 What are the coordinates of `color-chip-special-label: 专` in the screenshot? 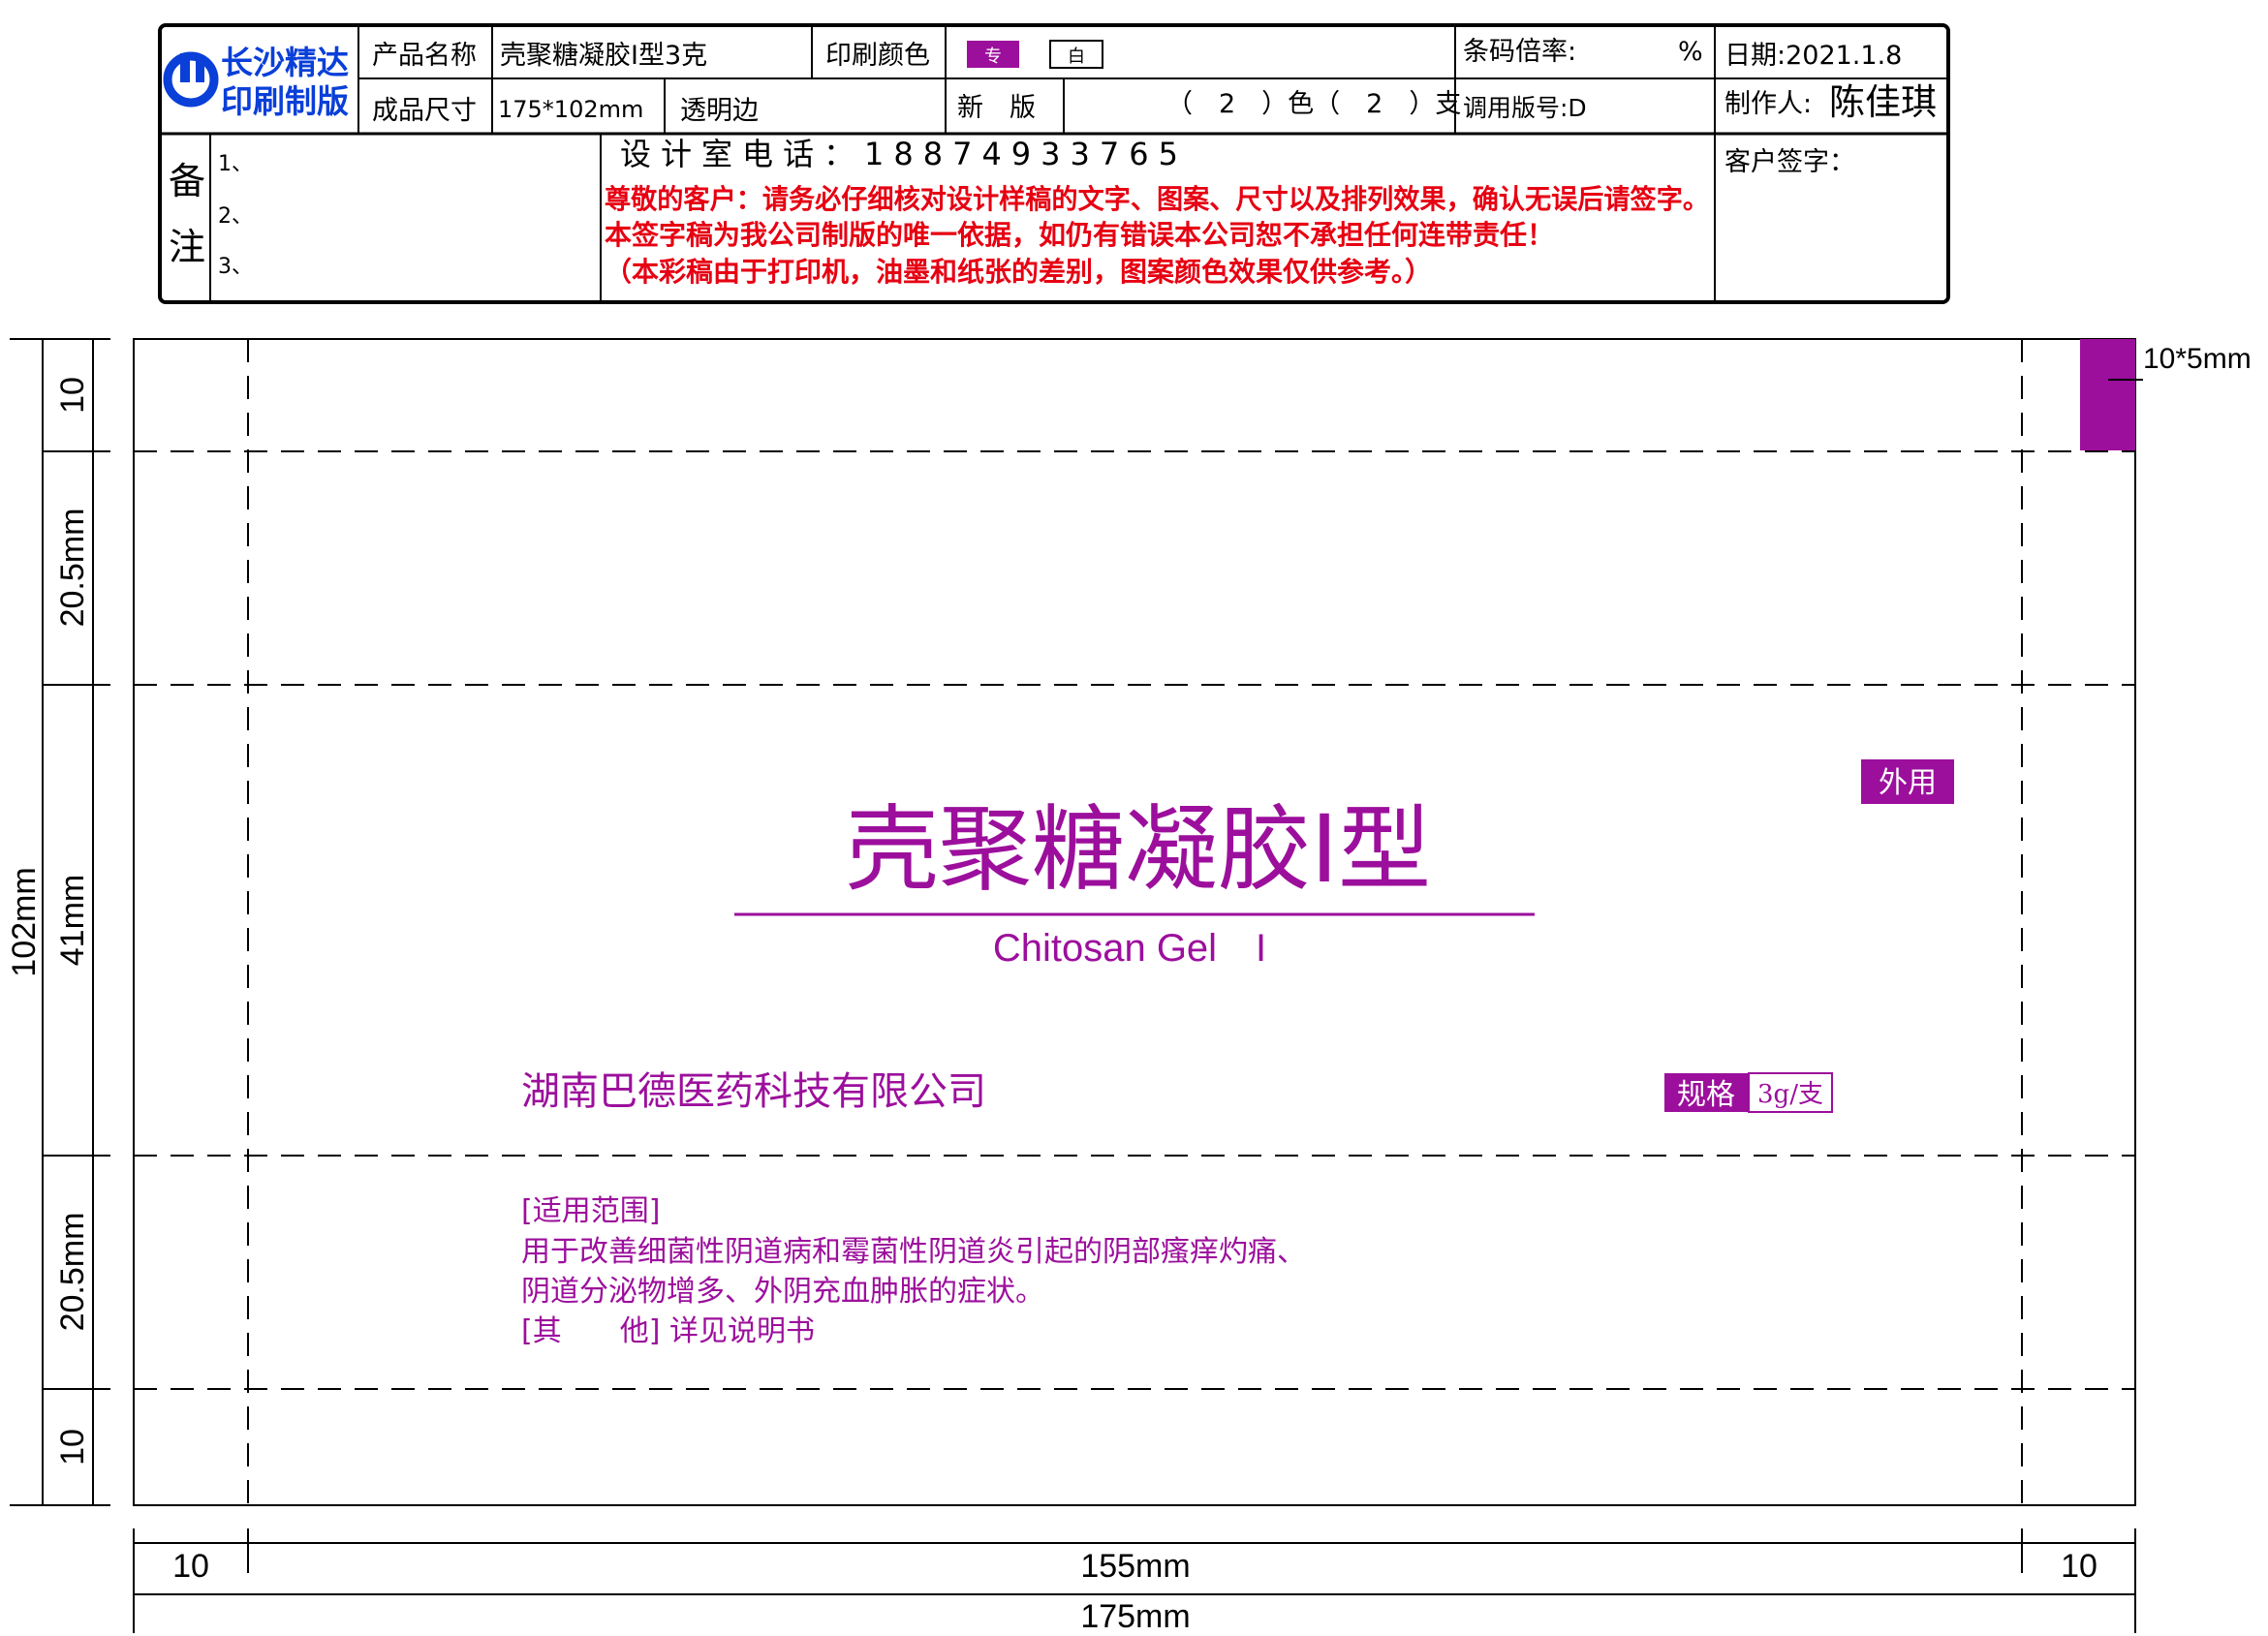 It's located at (993, 57).